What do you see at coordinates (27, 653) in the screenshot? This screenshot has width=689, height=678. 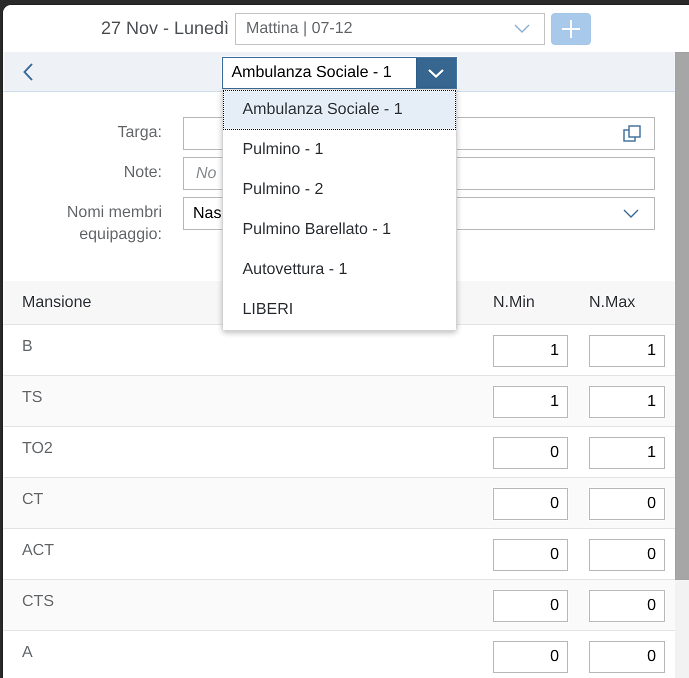 I see `table-cell-text: A` at bounding box center [27, 653].